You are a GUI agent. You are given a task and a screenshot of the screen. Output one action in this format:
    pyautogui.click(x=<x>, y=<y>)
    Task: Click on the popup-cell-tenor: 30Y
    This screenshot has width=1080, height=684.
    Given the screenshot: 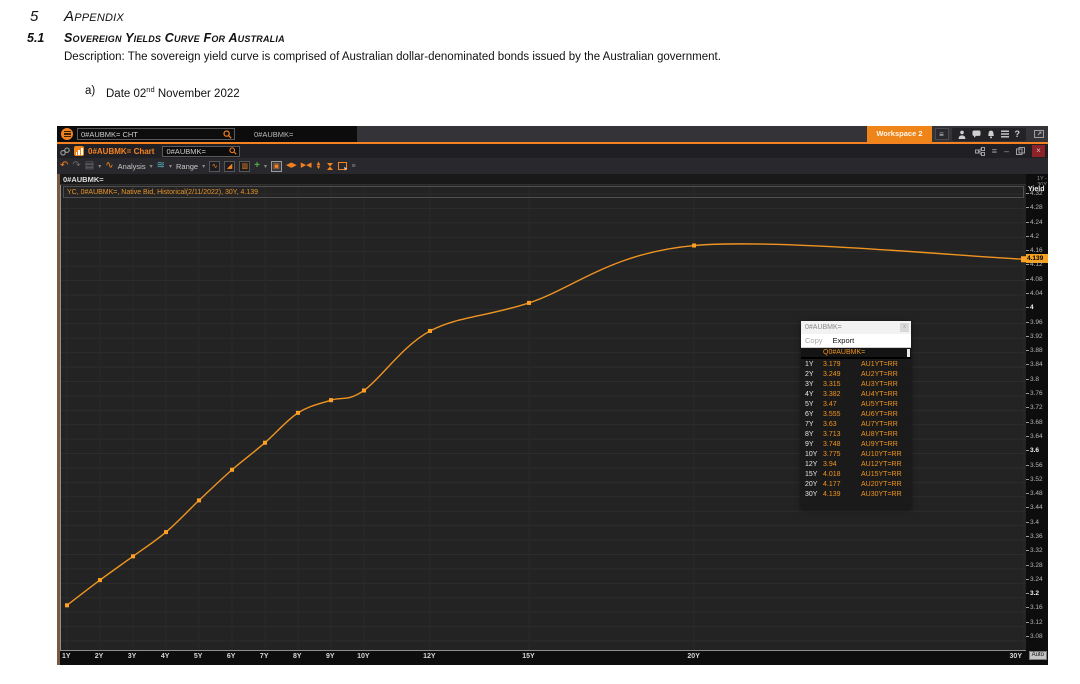 What is the action you would take?
    pyautogui.click(x=811, y=494)
    